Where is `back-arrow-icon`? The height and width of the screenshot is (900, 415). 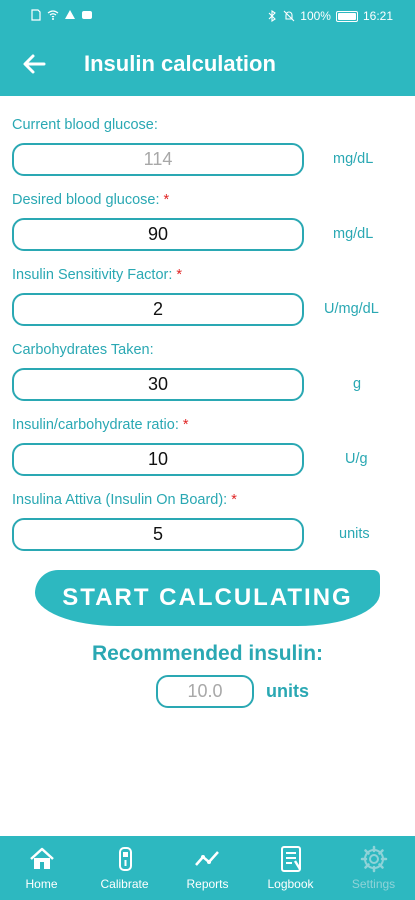 back-arrow-icon is located at coordinates (34, 64).